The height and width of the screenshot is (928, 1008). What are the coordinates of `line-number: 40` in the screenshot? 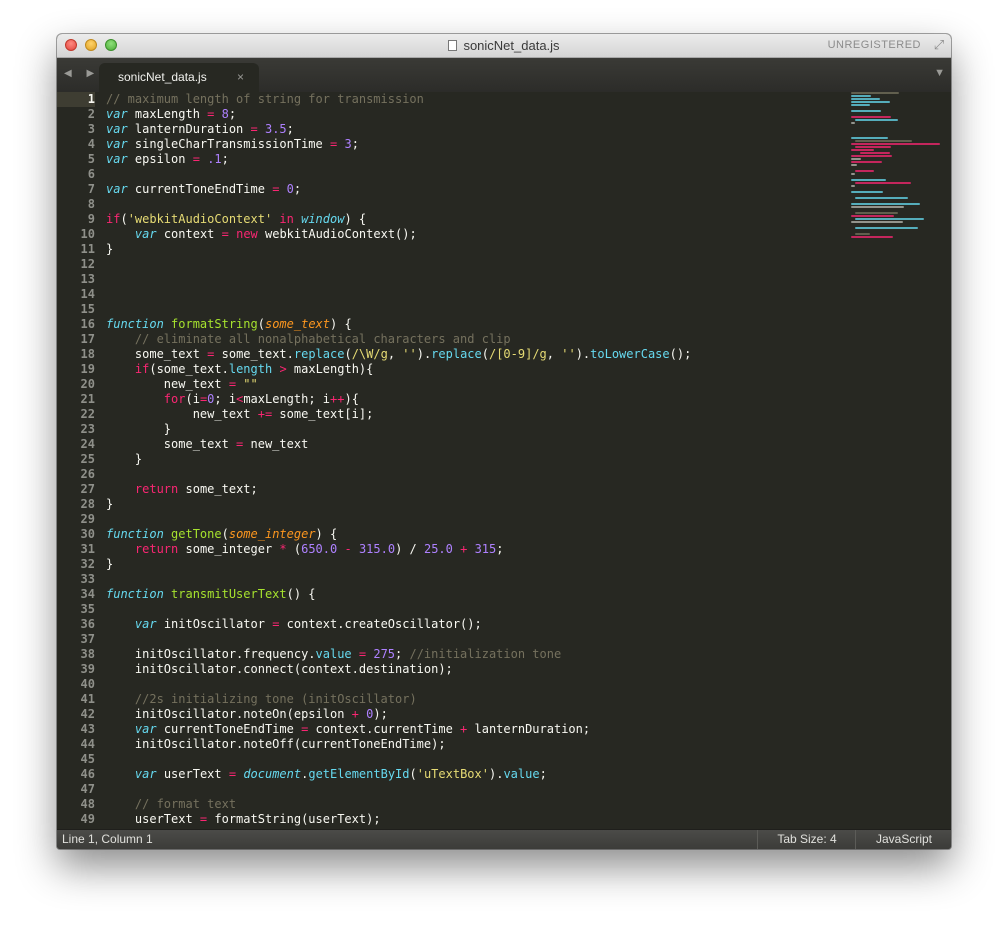 It's located at (87, 684).